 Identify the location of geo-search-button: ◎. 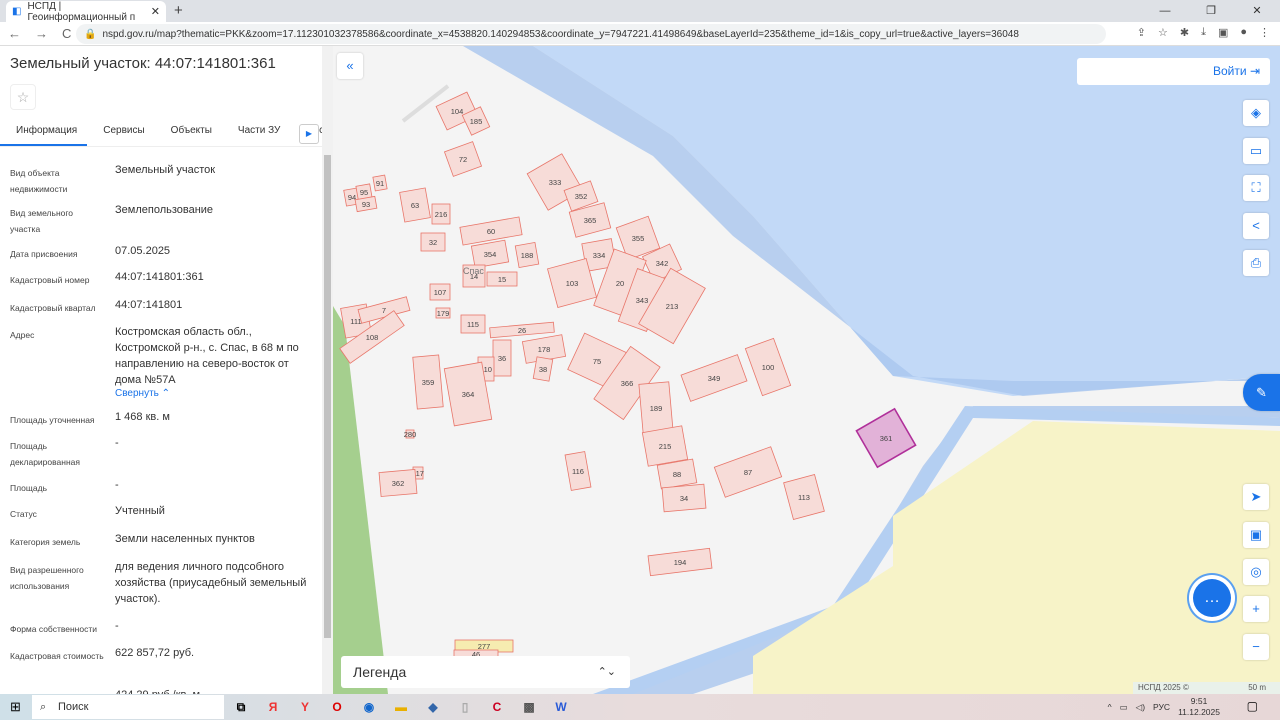
(1256, 572).